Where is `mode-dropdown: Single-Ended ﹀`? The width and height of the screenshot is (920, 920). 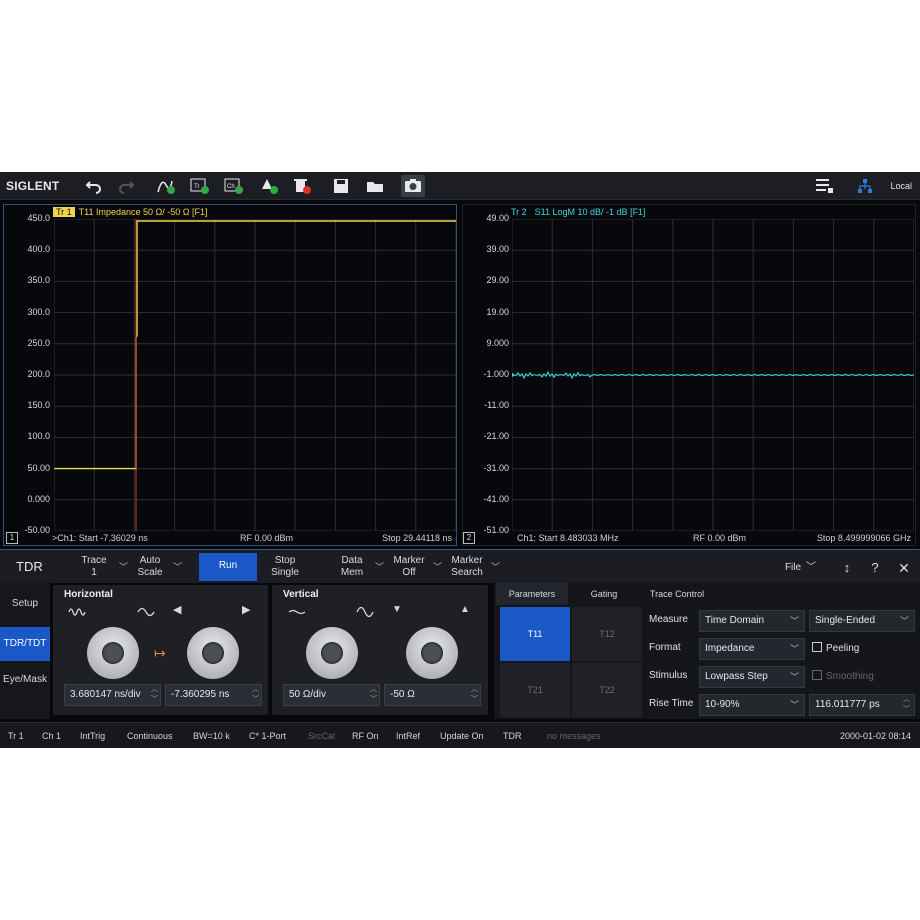 mode-dropdown: Single-Ended ﹀ is located at coordinates (862, 621).